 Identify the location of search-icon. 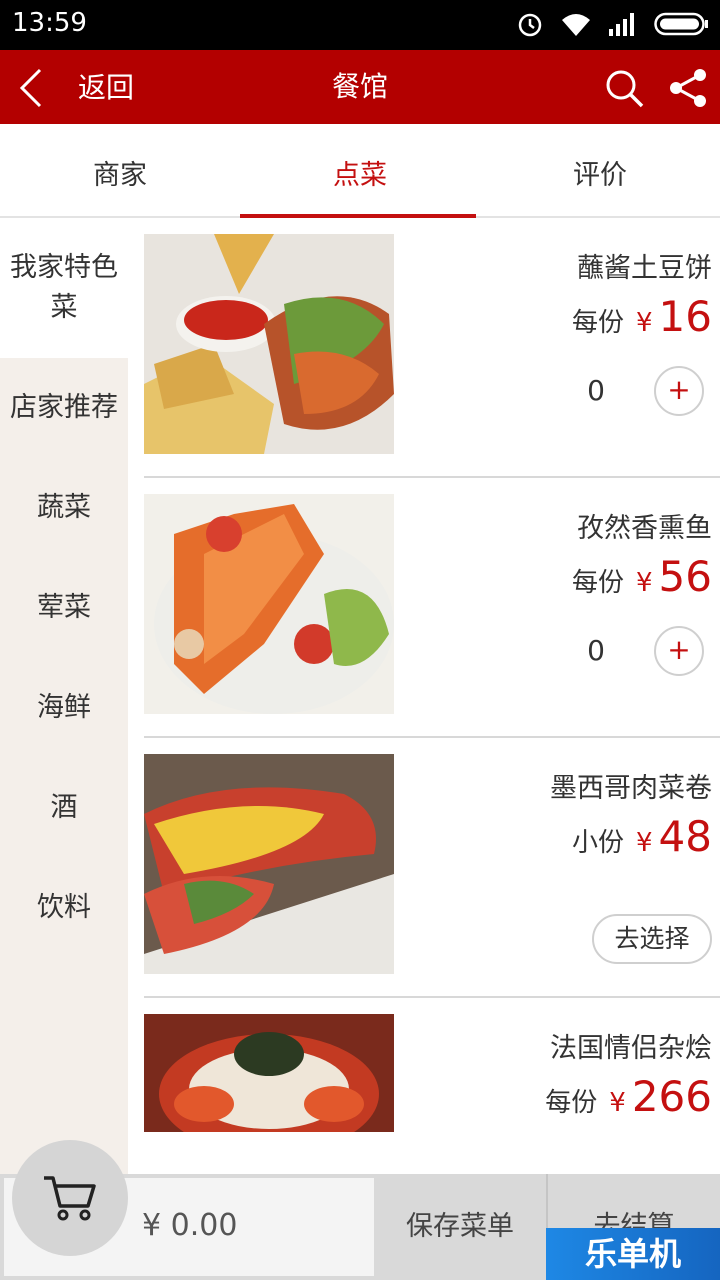
(624, 88).